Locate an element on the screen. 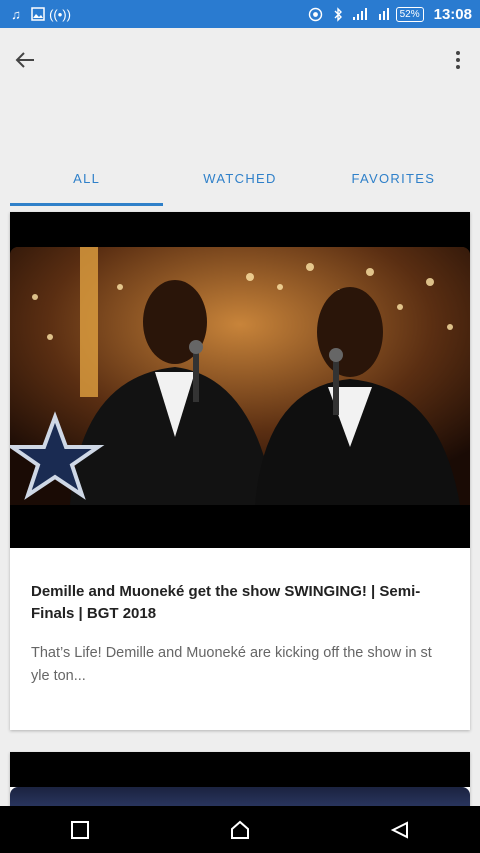 This screenshot has height=853, width=480. tab-watched: WATCHED is located at coordinates (239, 178).